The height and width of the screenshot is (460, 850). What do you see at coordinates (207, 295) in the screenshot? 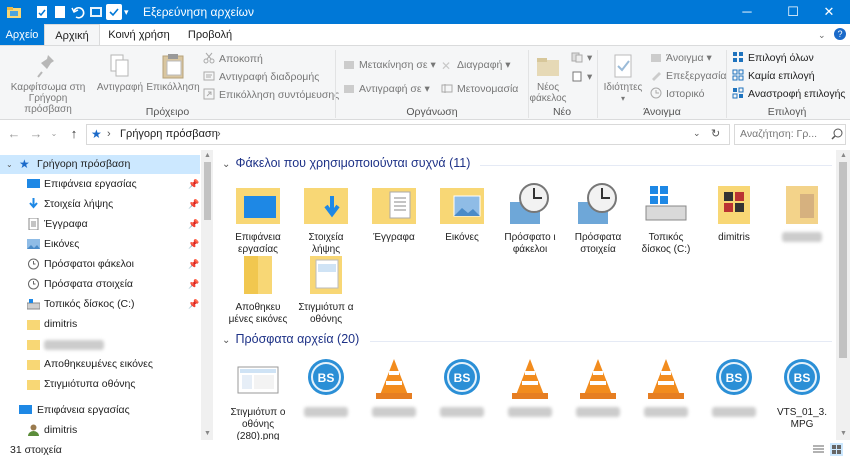
I see `navigation-scrollbar: ▲ ▼` at bounding box center [207, 295].